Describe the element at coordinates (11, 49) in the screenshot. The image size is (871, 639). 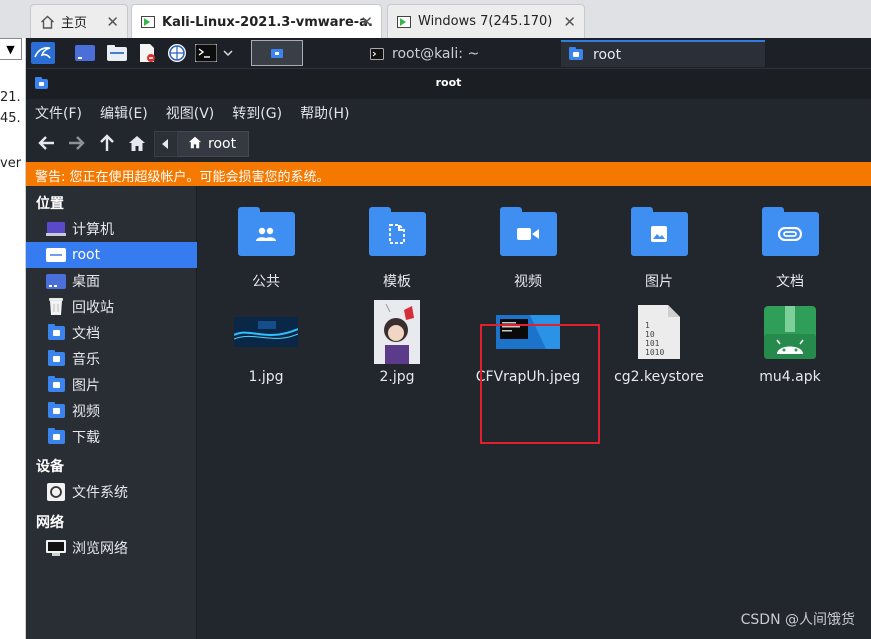
I see `chevron-down-icon: ▼` at that location.